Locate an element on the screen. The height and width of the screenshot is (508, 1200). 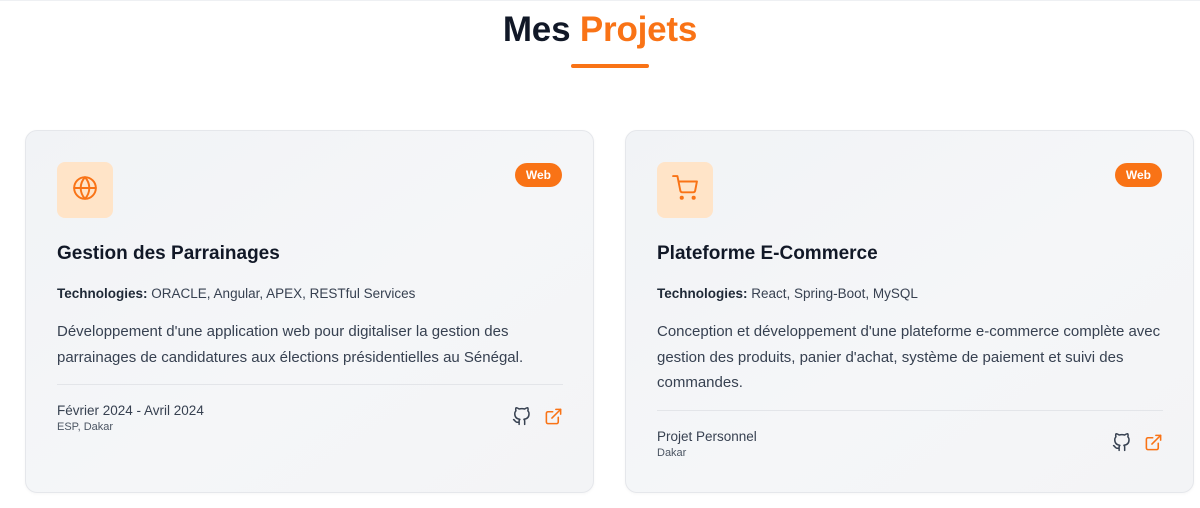
top-border is located at coordinates (600, 2).